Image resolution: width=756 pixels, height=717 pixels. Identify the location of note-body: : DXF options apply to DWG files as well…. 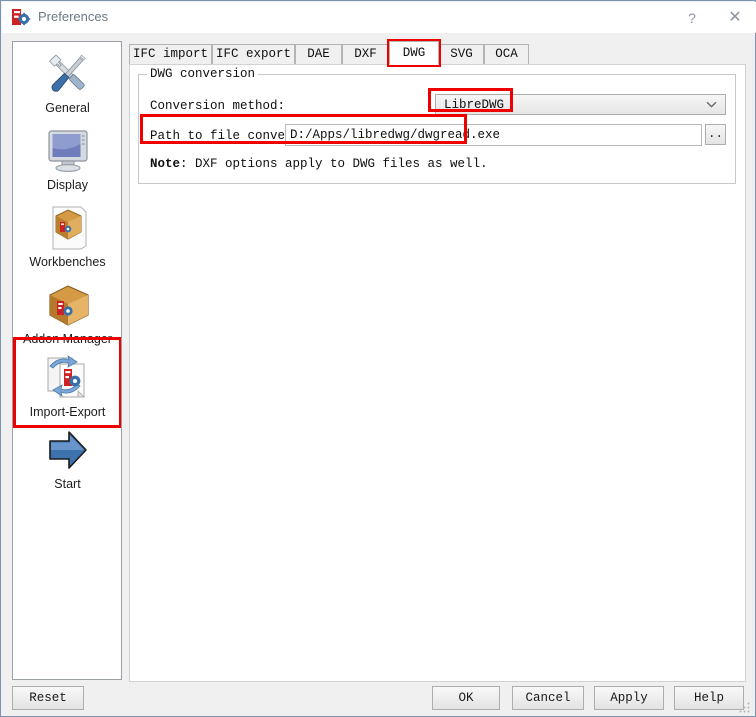
(334, 164).